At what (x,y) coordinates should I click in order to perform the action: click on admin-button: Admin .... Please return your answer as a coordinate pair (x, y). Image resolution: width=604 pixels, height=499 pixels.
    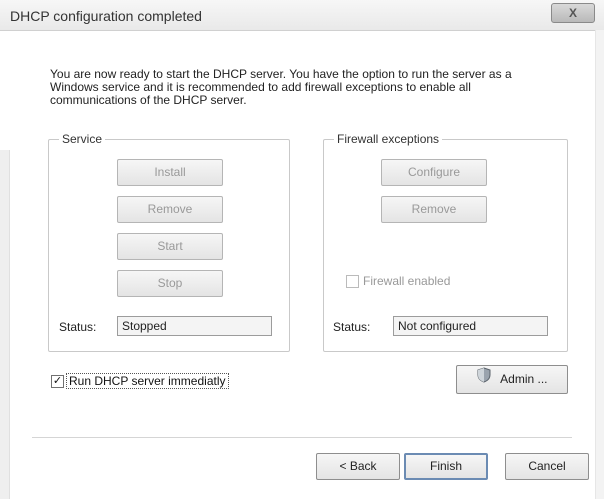
    Looking at the image, I should click on (512, 379).